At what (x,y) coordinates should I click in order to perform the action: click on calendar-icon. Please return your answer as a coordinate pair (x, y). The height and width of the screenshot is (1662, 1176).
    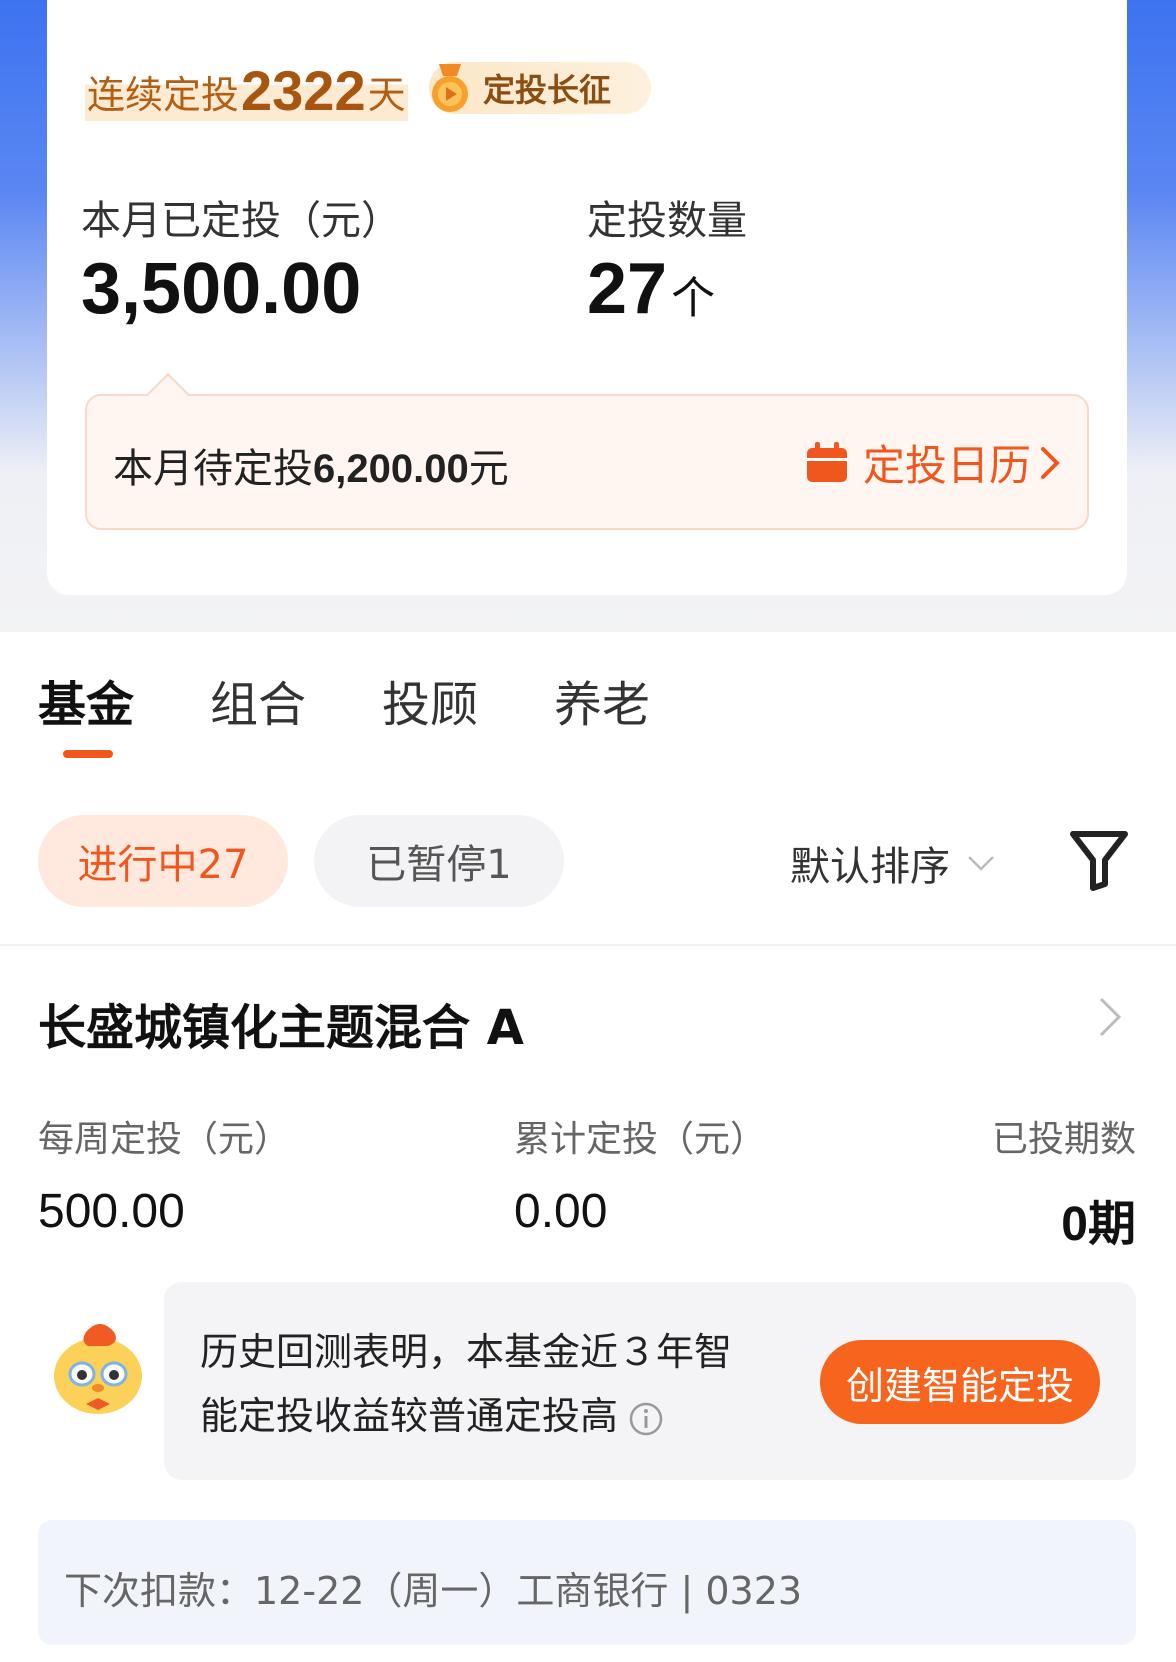
    Looking at the image, I should click on (826, 461).